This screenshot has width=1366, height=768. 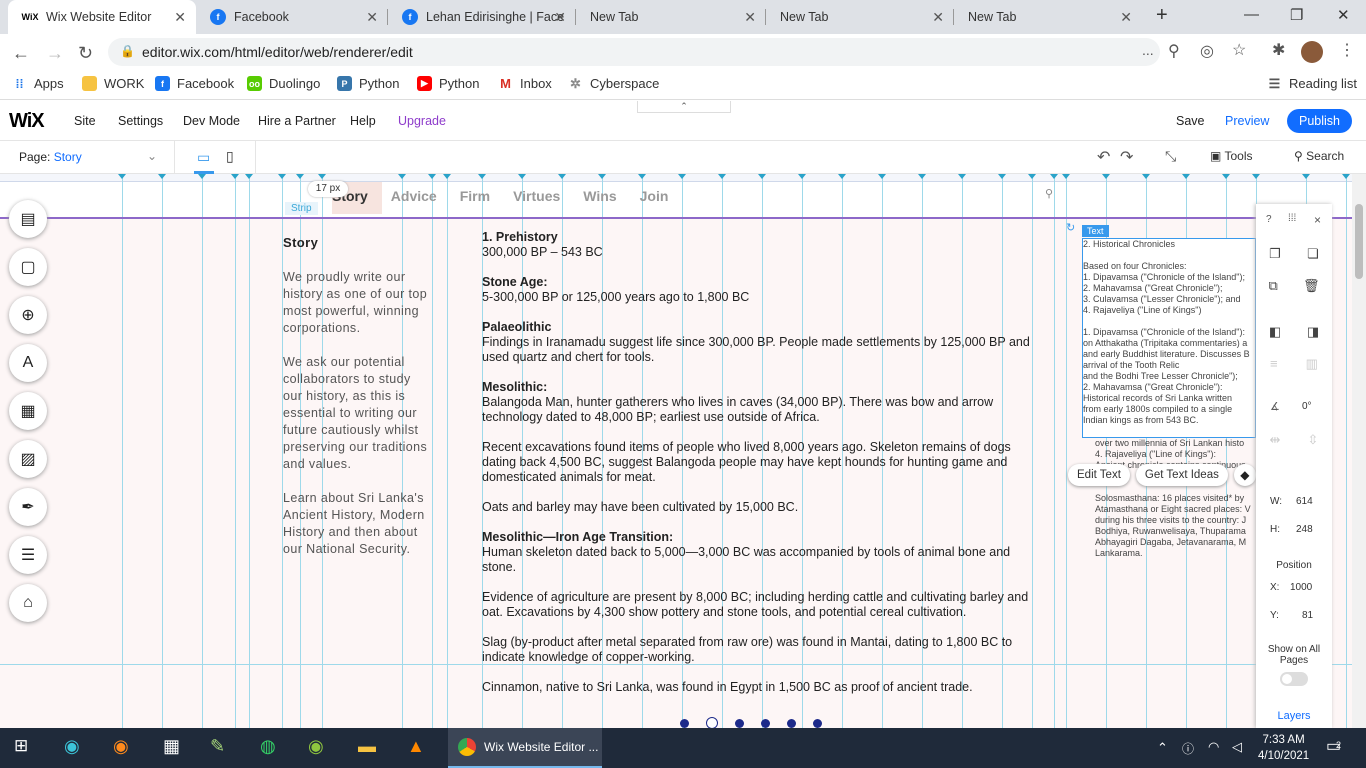 What do you see at coordinates (28, 363) in the screenshot?
I see `theme-icon: A` at bounding box center [28, 363].